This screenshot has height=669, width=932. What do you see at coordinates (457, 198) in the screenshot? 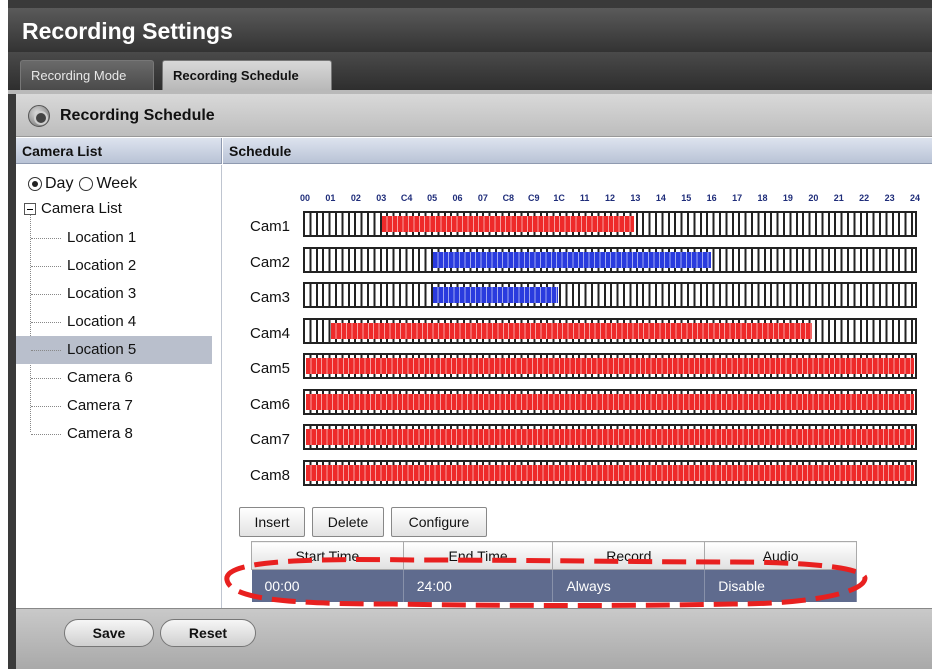
I see `hour-label: 06` at bounding box center [457, 198].